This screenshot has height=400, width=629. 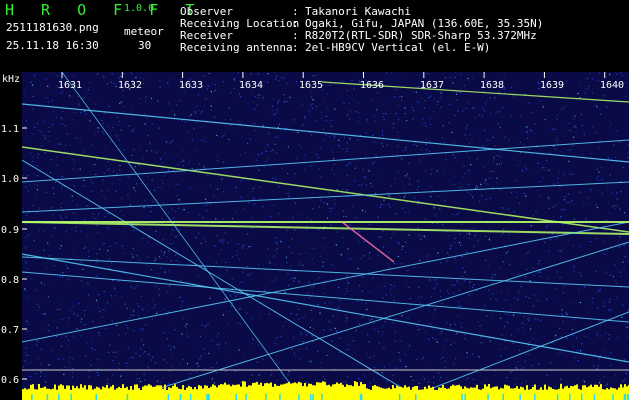 I want to click on y-tick-label: 1.0, so click(x=10, y=179).